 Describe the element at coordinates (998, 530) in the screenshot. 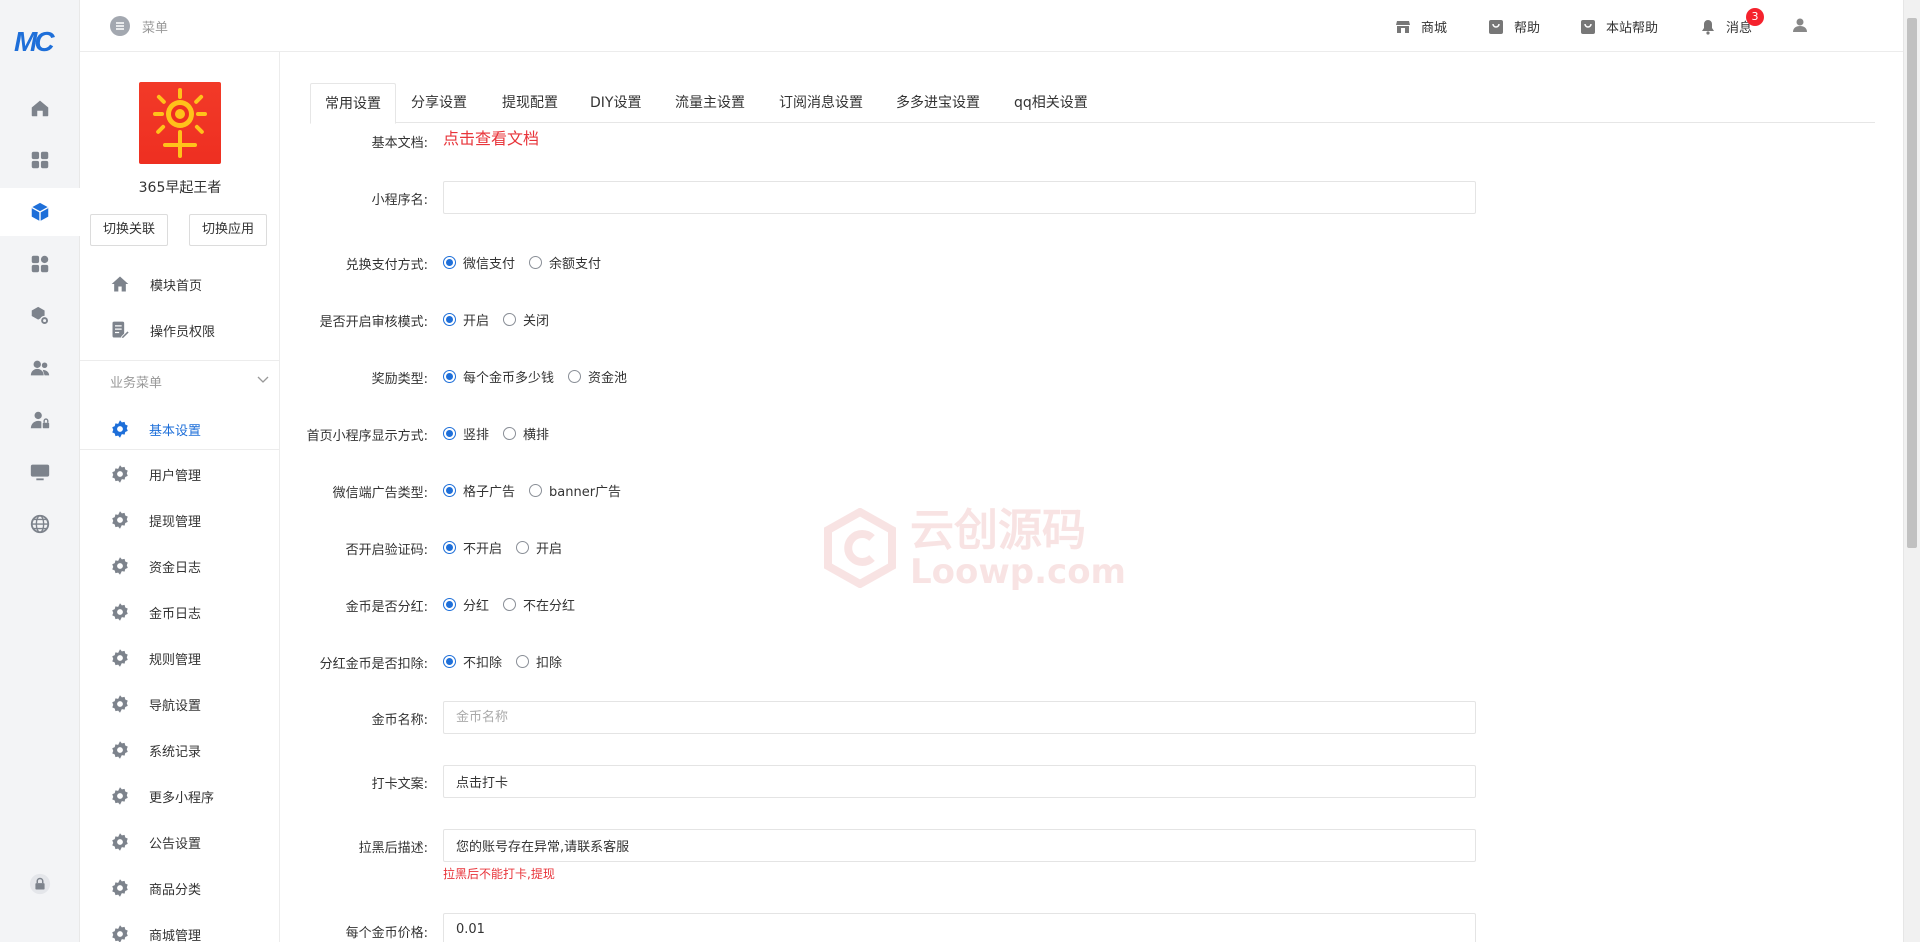

I see `watermark-cn: 云创源码` at that location.